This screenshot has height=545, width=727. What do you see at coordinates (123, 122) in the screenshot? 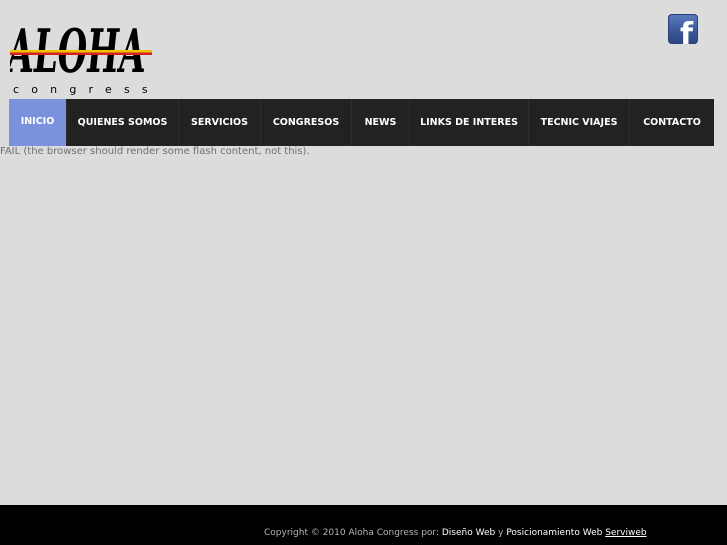
I see `nav-item-quienes-somos: QUIENES SOMOS` at bounding box center [123, 122].